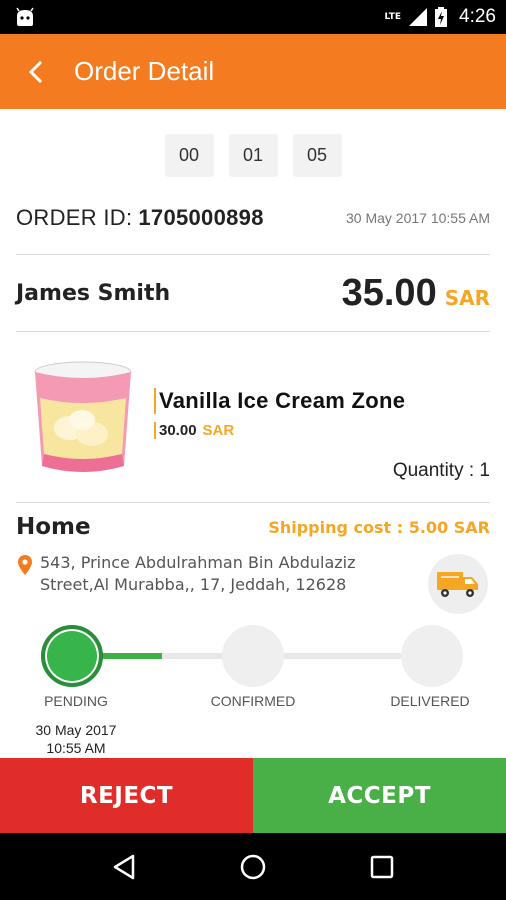 The height and width of the screenshot is (900, 506). Describe the element at coordinates (218, 430) in the screenshot. I see `product-price-currency: SAR` at that location.